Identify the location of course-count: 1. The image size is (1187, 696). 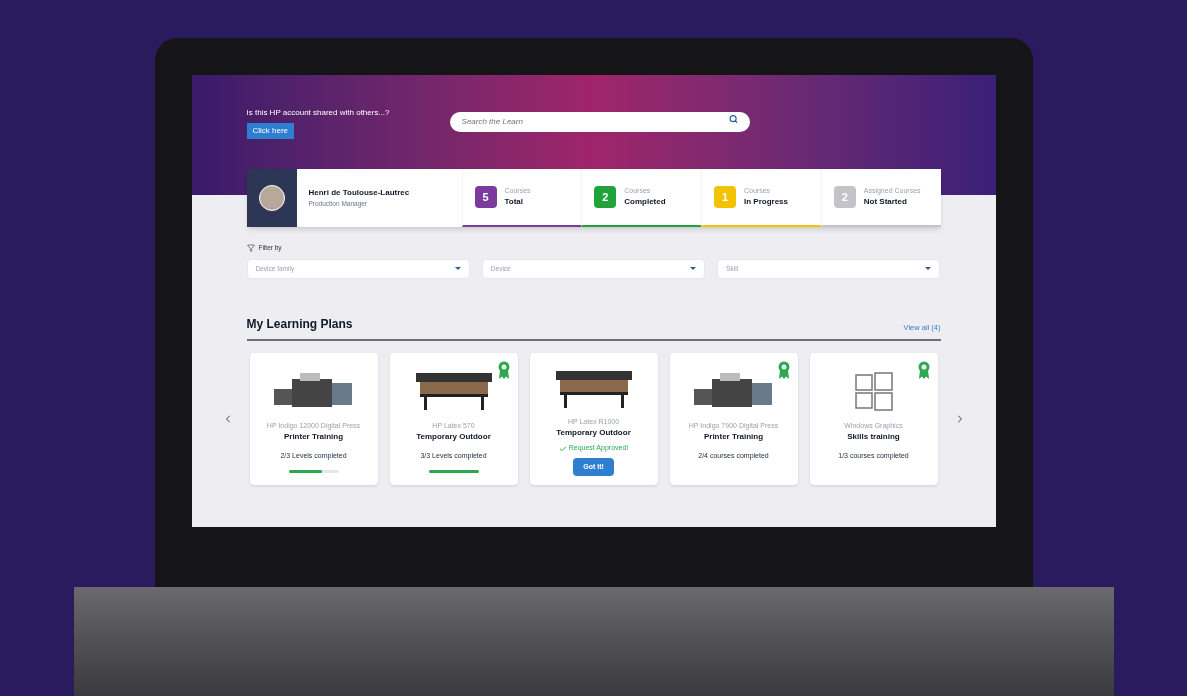
(725, 197).